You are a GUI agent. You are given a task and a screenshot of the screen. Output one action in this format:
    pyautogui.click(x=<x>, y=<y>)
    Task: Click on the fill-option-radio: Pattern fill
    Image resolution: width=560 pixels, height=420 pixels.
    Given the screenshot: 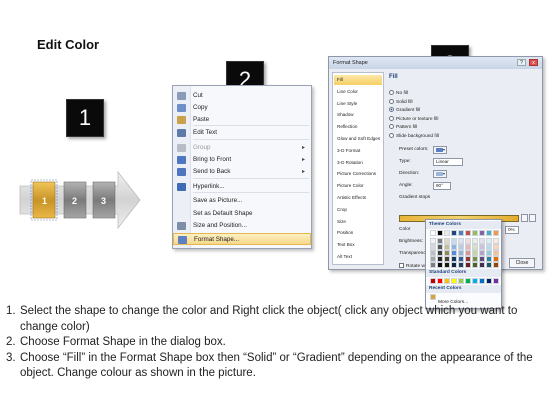 What is the action you would take?
    pyautogui.click(x=403, y=127)
    